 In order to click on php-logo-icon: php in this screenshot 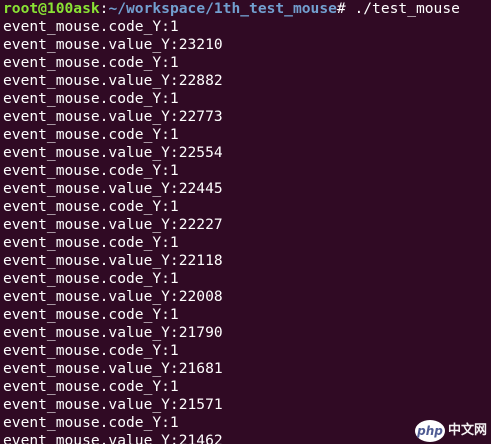, I will do `click(429, 431)`.